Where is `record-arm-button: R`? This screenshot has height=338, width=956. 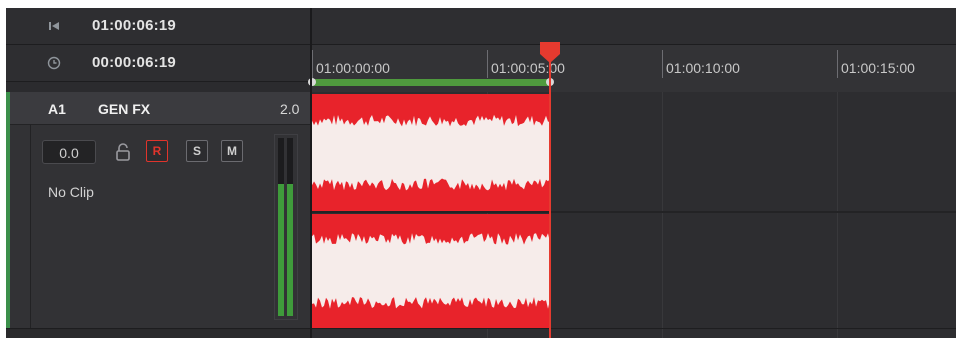
record-arm-button: R is located at coordinates (157, 151).